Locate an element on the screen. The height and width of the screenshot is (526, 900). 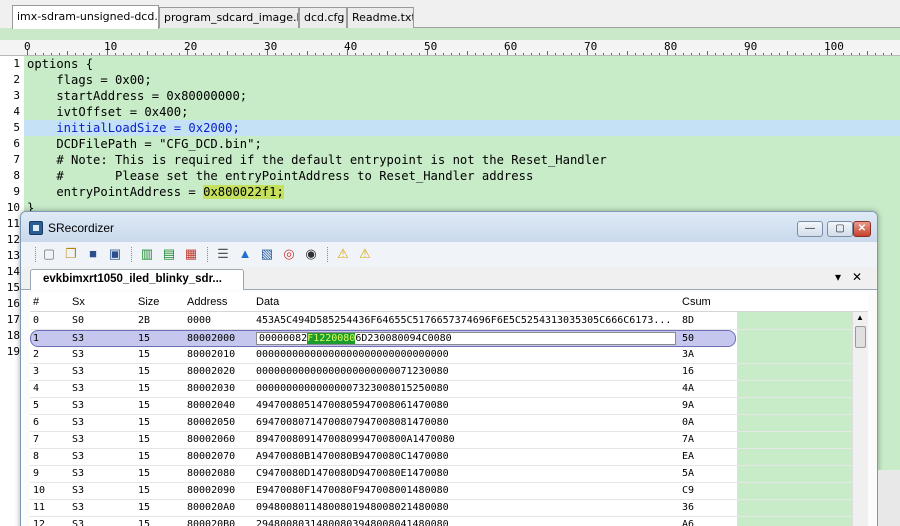
column-header-data: Data is located at coordinates (267, 302).